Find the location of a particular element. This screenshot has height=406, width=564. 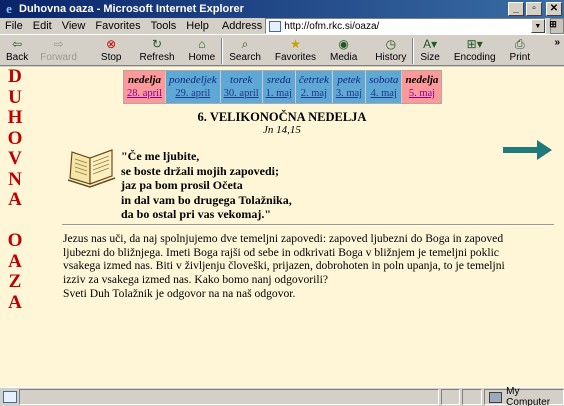

refresh-icon: ↻ is located at coordinates (157, 44).